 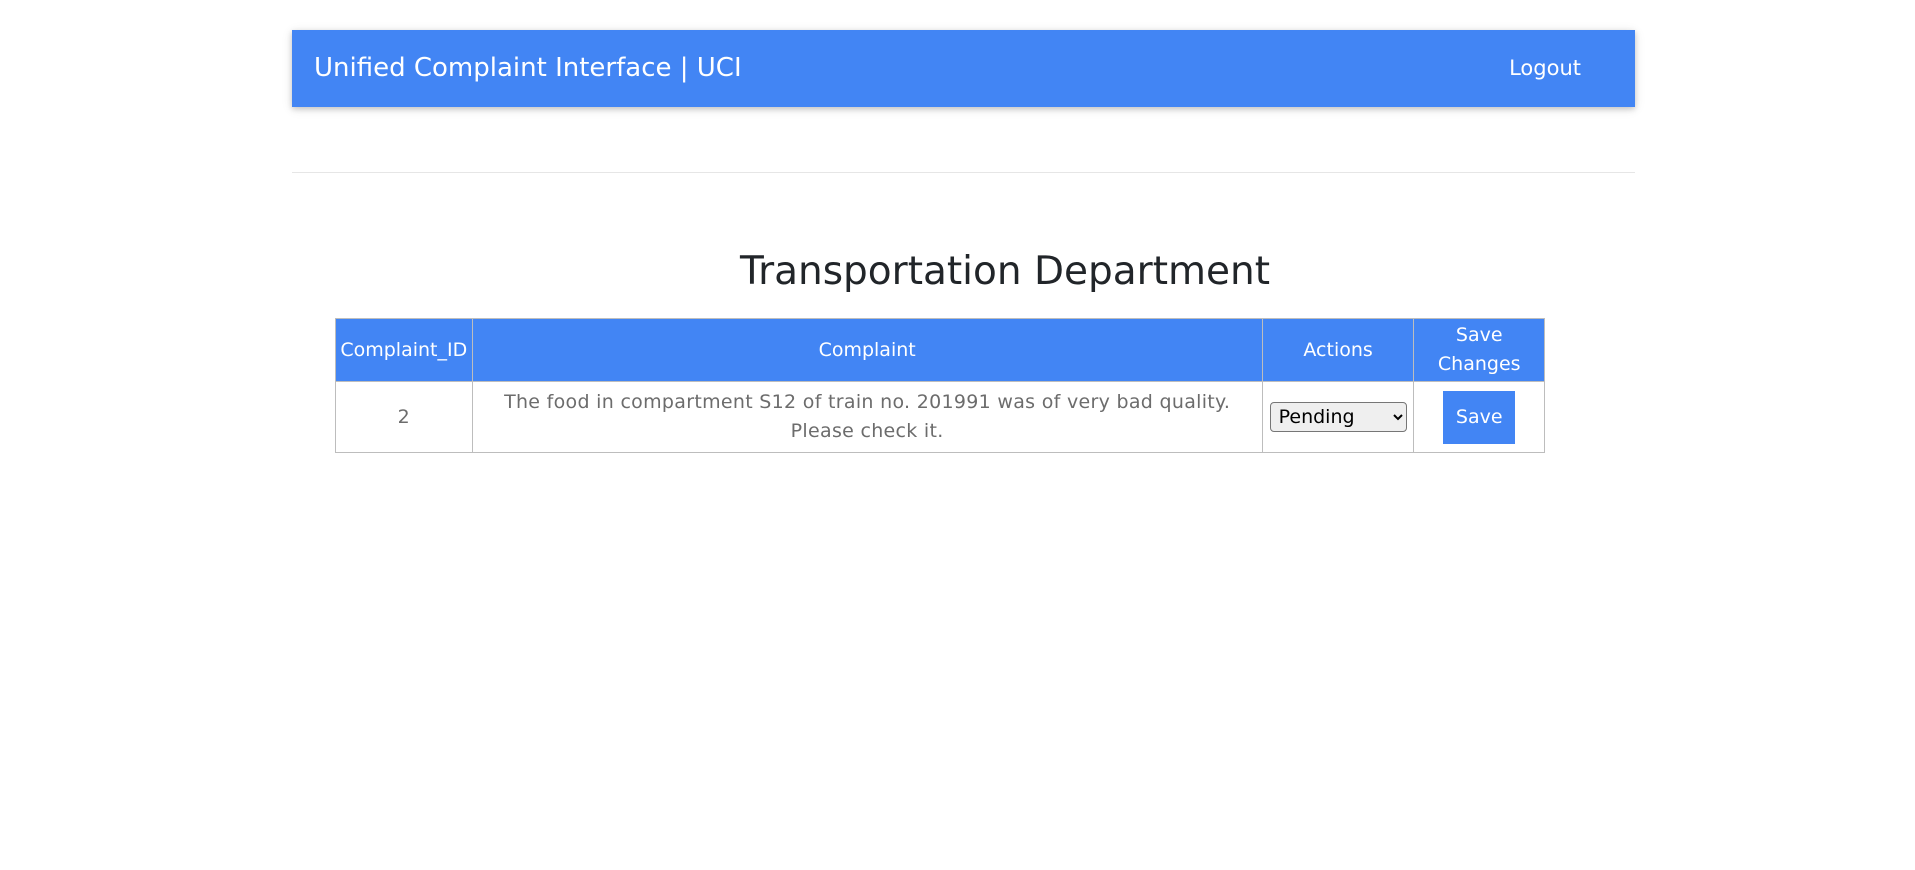 I want to click on brand-title: Unified Complaint Interface | UCI, so click(x=528, y=68).